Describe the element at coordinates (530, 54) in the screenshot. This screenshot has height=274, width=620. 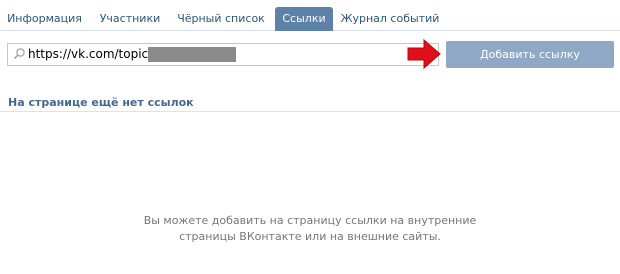
I see `add-link-button: Добавить ссылку` at that location.